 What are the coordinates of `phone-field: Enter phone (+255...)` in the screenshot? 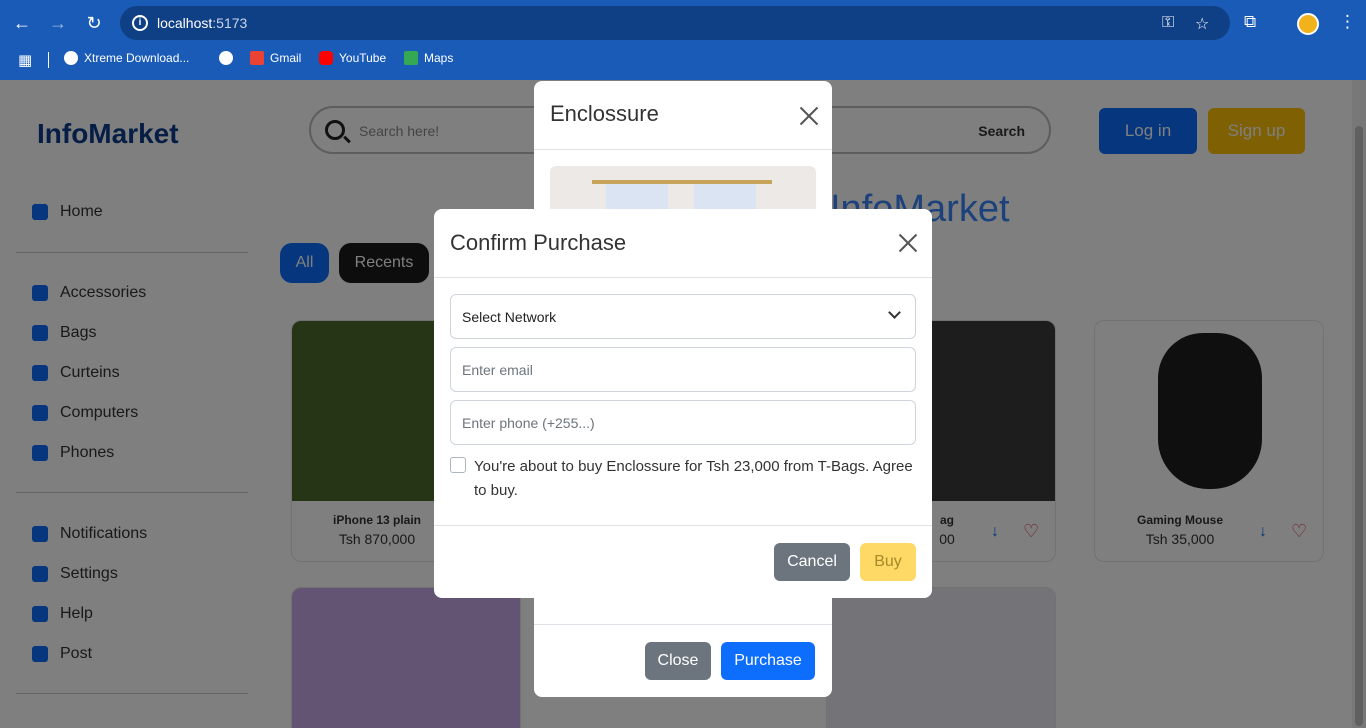 It's located at (683, 422).